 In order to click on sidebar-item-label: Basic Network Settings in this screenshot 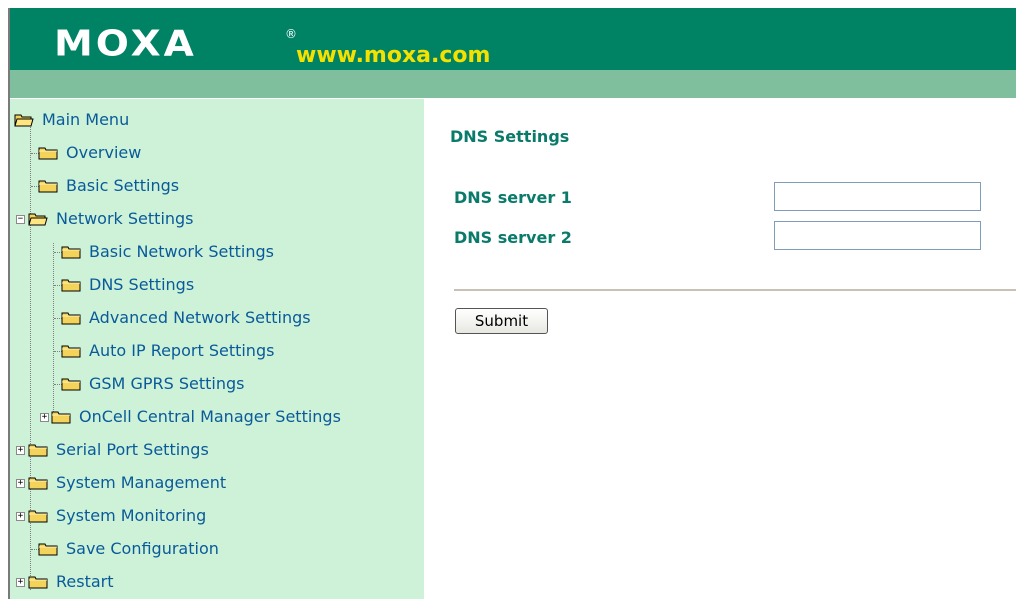, I will do `click(181, 251)`.